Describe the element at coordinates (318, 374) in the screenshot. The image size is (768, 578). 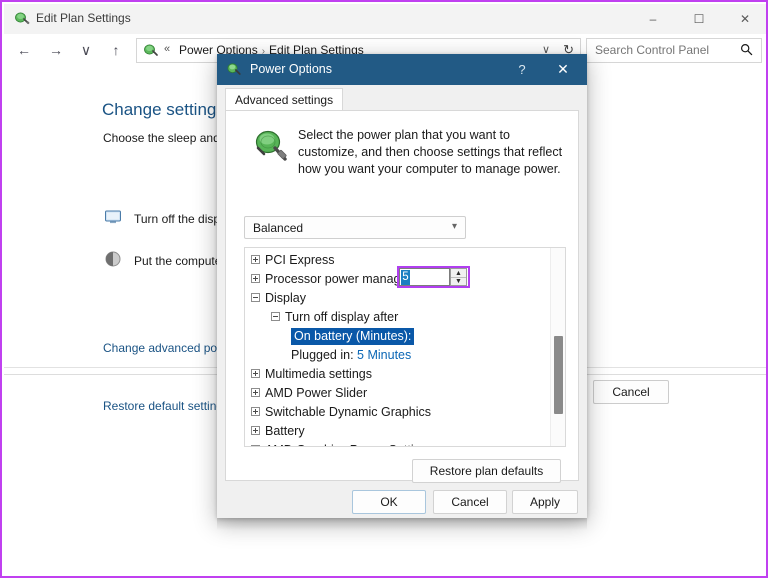
I see `tree-item-label: Multimedia settings` at that location.